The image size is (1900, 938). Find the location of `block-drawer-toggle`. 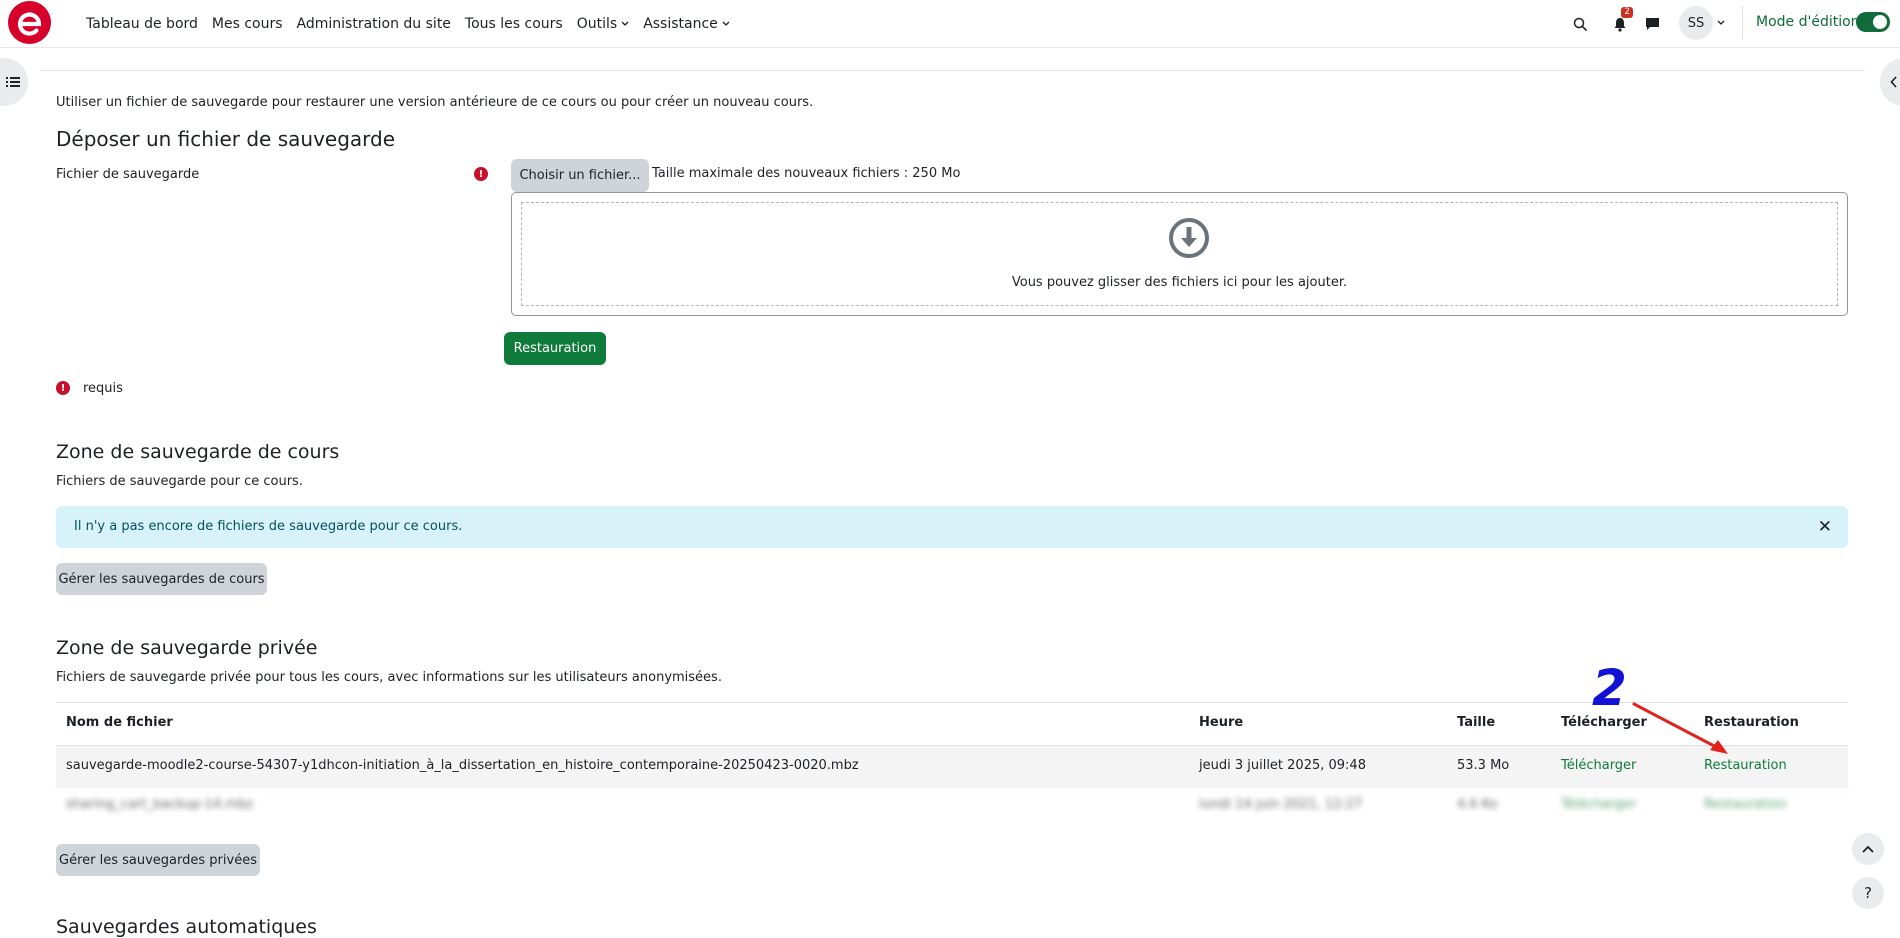

block-drawer-toggle is located at coordinates (1890, 82).